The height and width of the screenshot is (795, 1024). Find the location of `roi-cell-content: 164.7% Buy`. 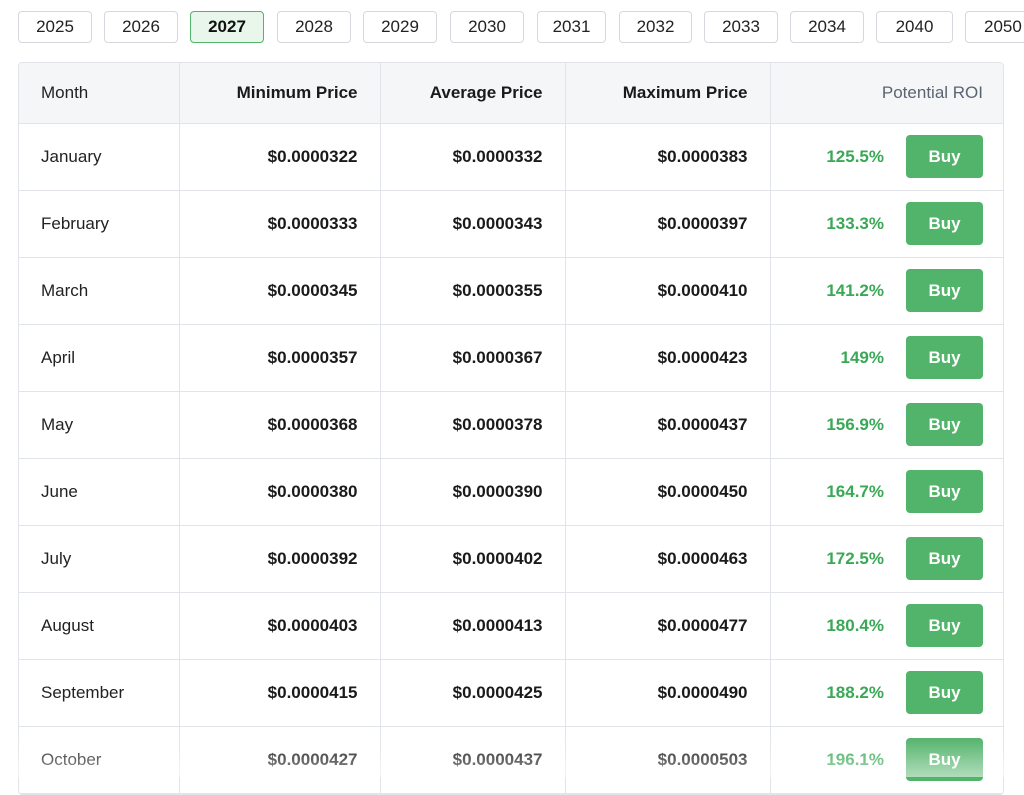

roi-cell-content: 164.7% Buy is located at coordinates (888, 491).